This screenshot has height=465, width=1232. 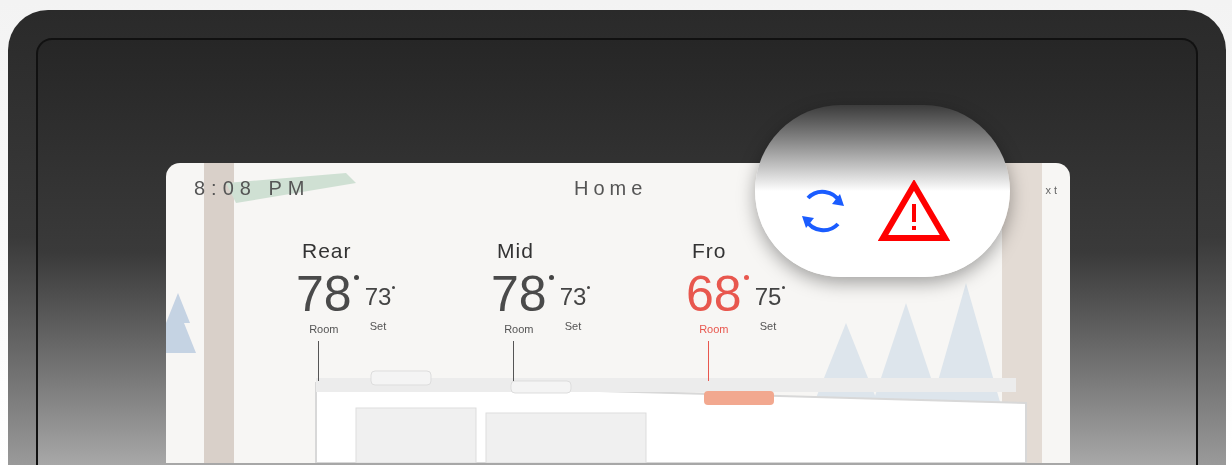 I want to click on zone-name: Rear, so click(x=327, y=251).